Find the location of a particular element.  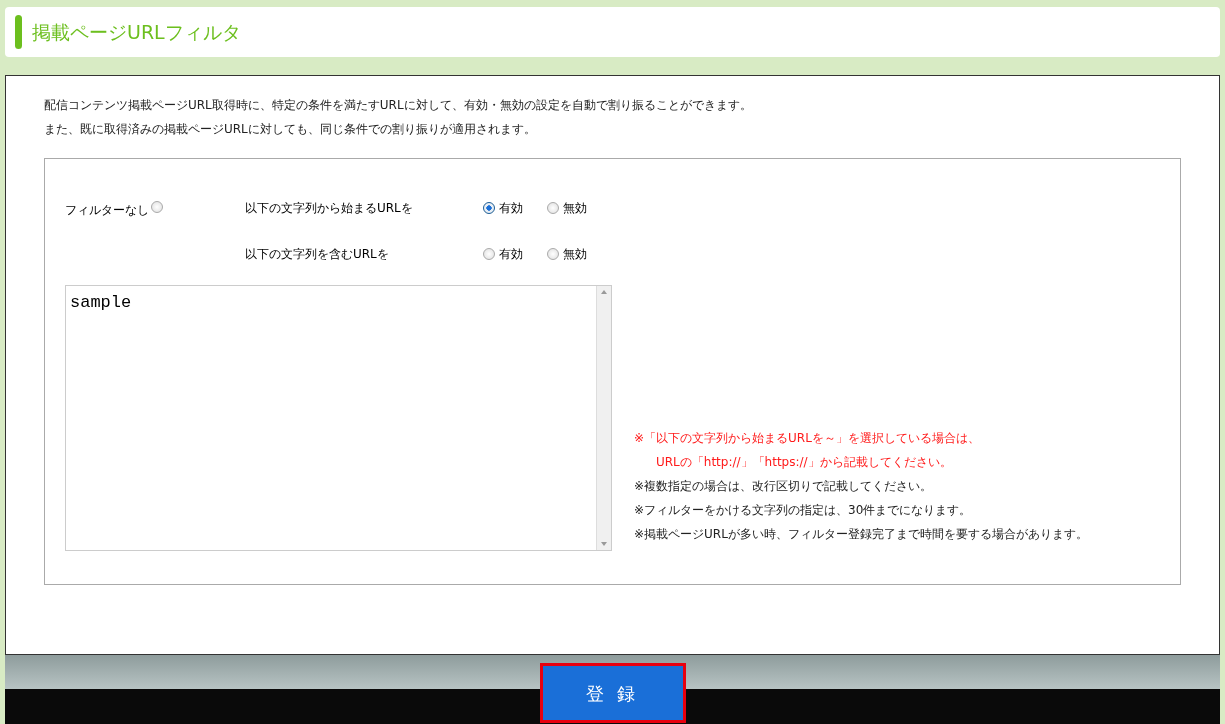

description-text: 配信コンテンツ掲載ページURL取得時に、特定の条件を満たすURLに対して、有効・無効の設定を自動で割り振ることができます。 is located at coordinates (398, 105).